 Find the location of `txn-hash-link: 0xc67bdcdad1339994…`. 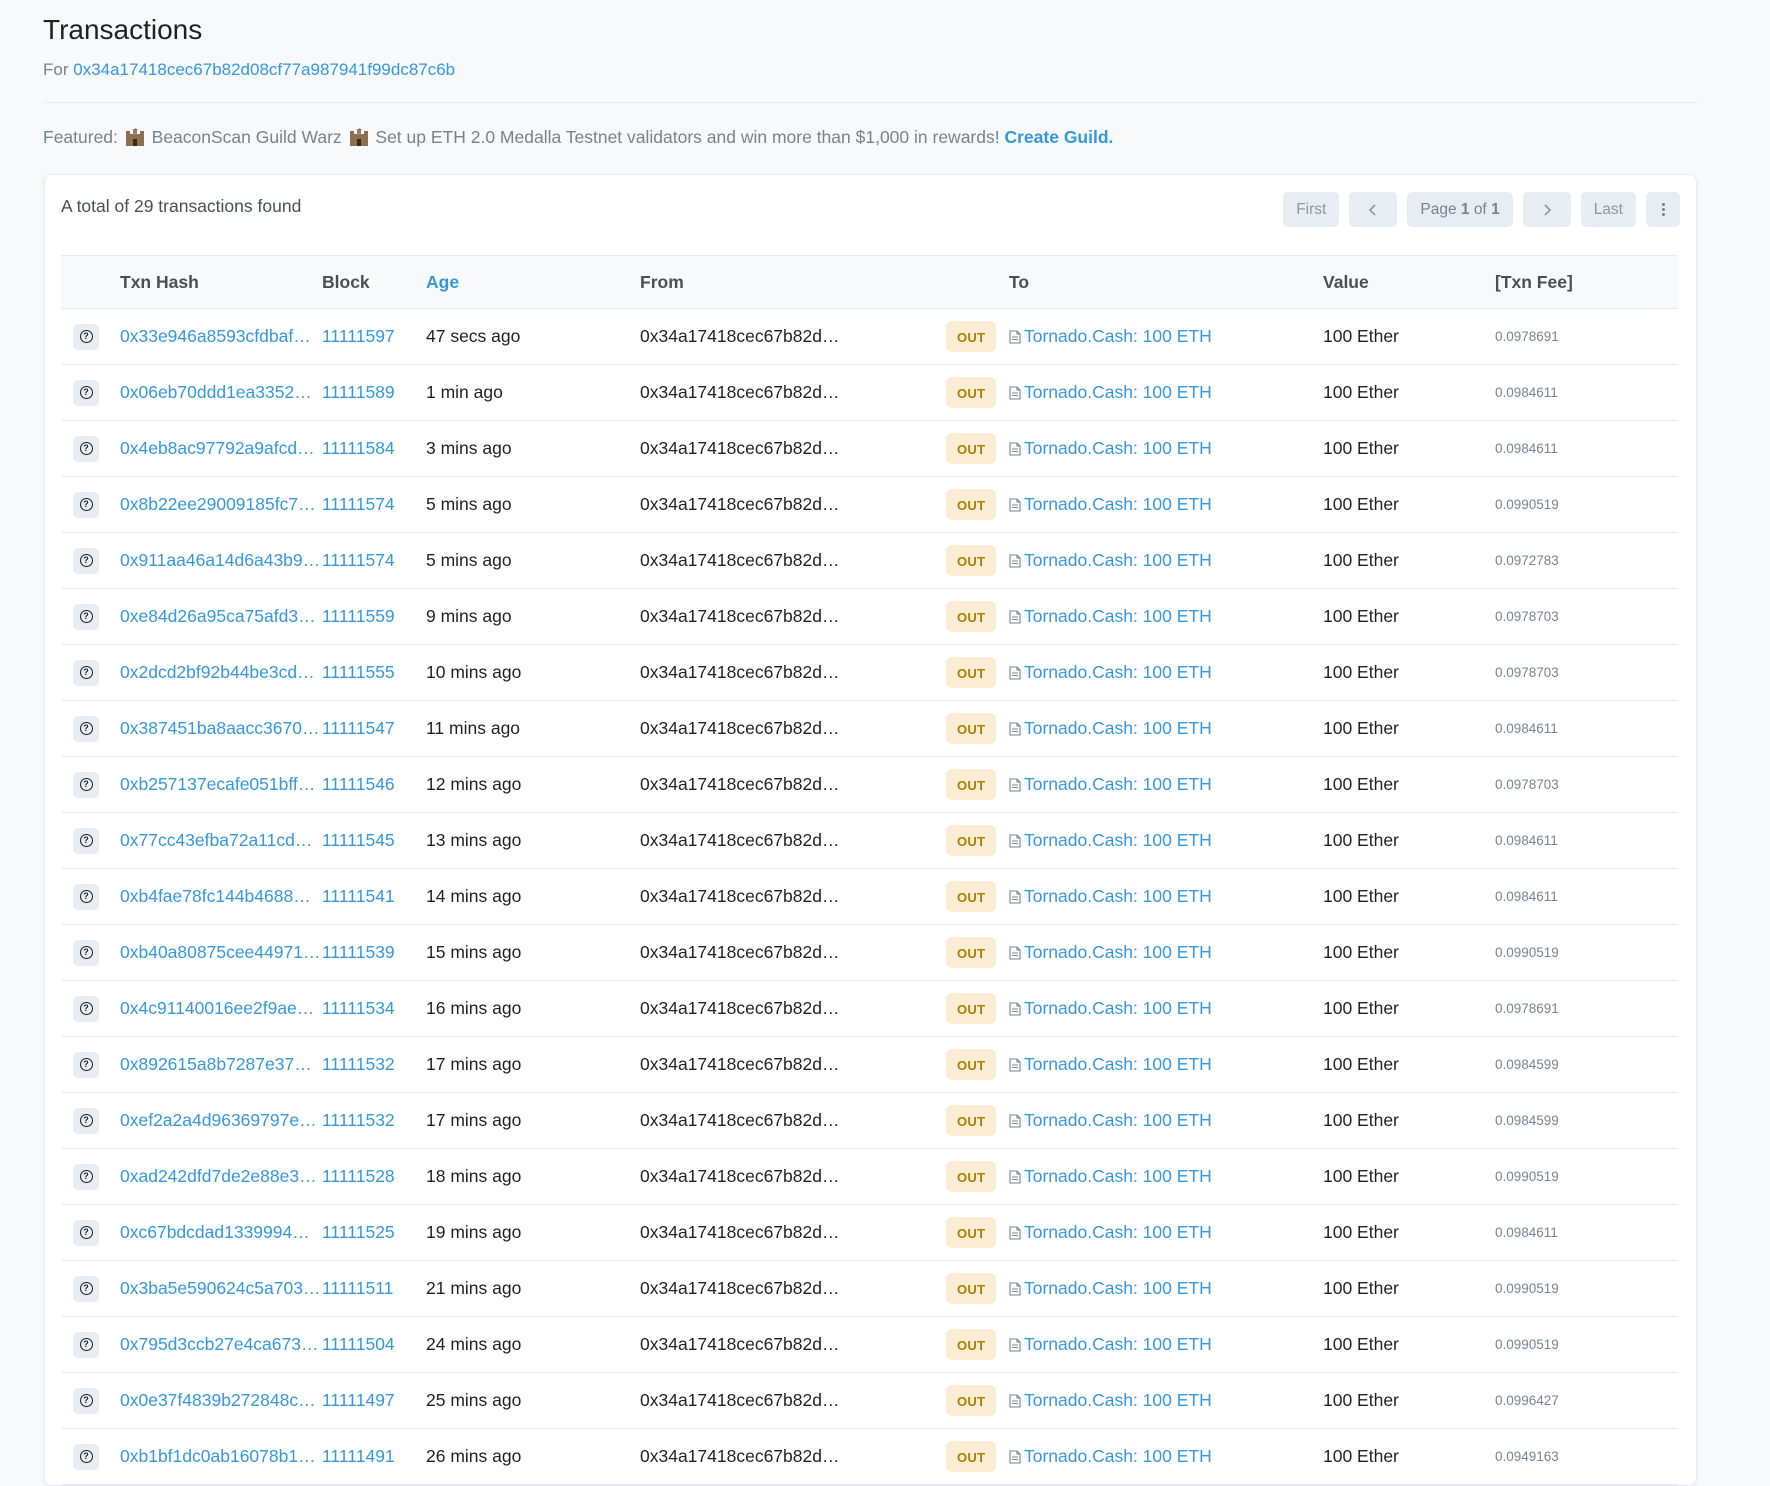

txn-hash-link: 0xc67bdcdad1339994… is located at coordinates (215, 1232).